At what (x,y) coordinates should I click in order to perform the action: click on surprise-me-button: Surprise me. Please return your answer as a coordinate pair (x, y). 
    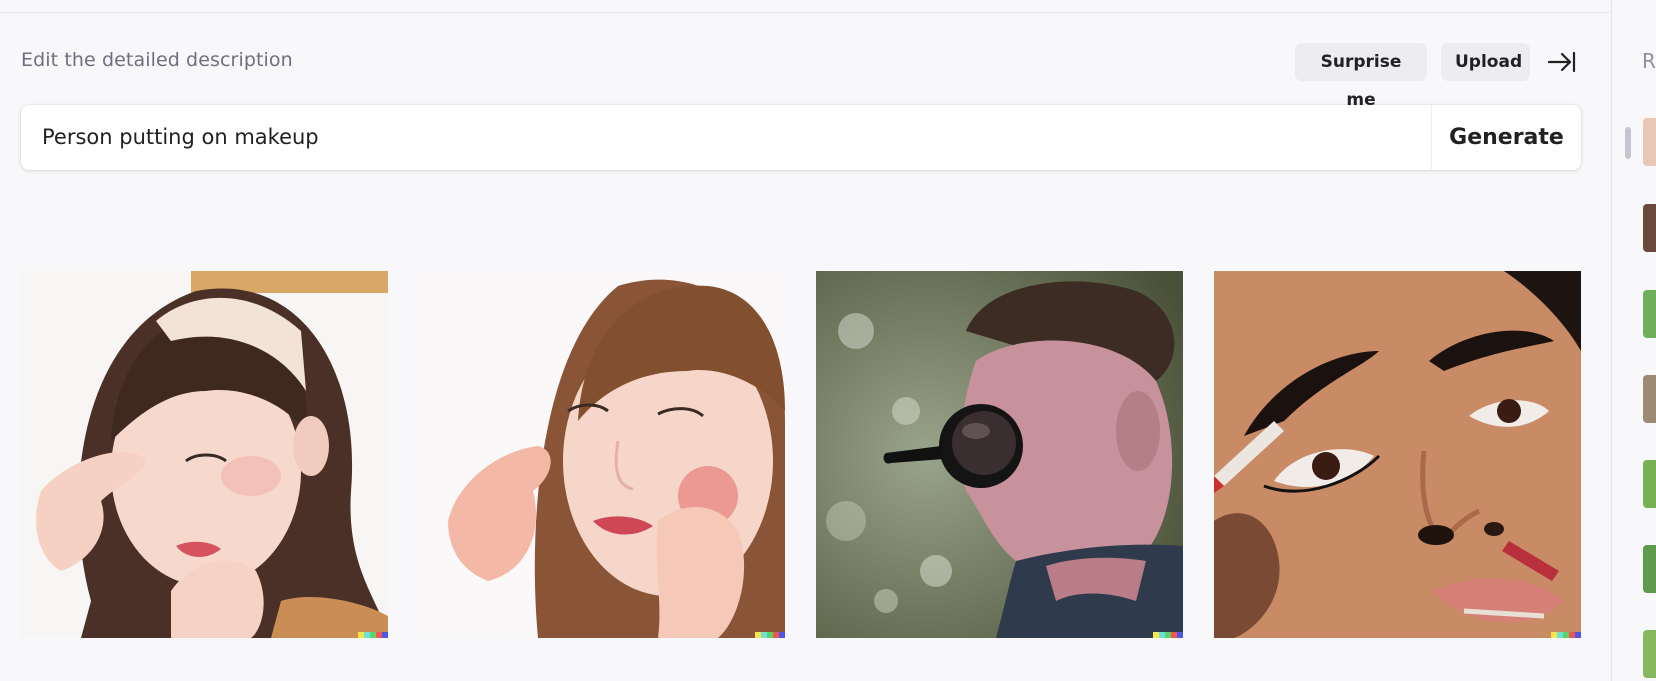
    Looking at the image, I should click on (1361, 76).